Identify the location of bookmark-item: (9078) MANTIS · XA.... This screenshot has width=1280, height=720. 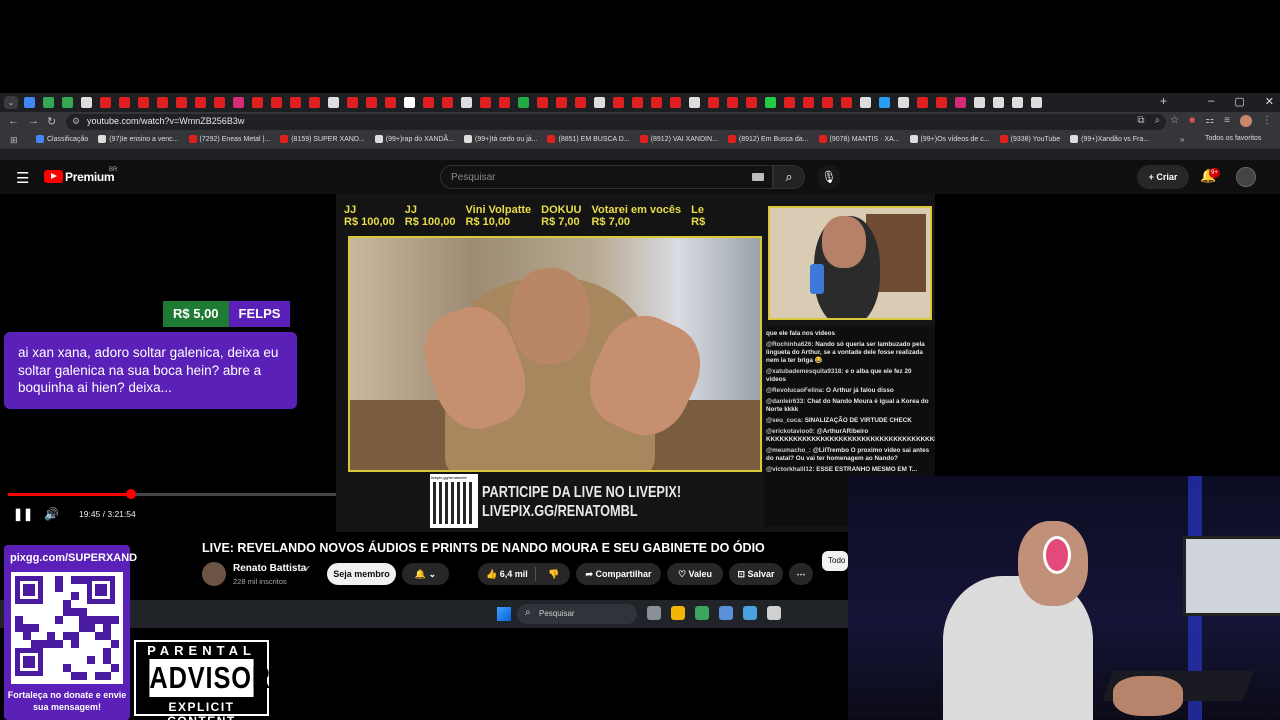
(859, 139).